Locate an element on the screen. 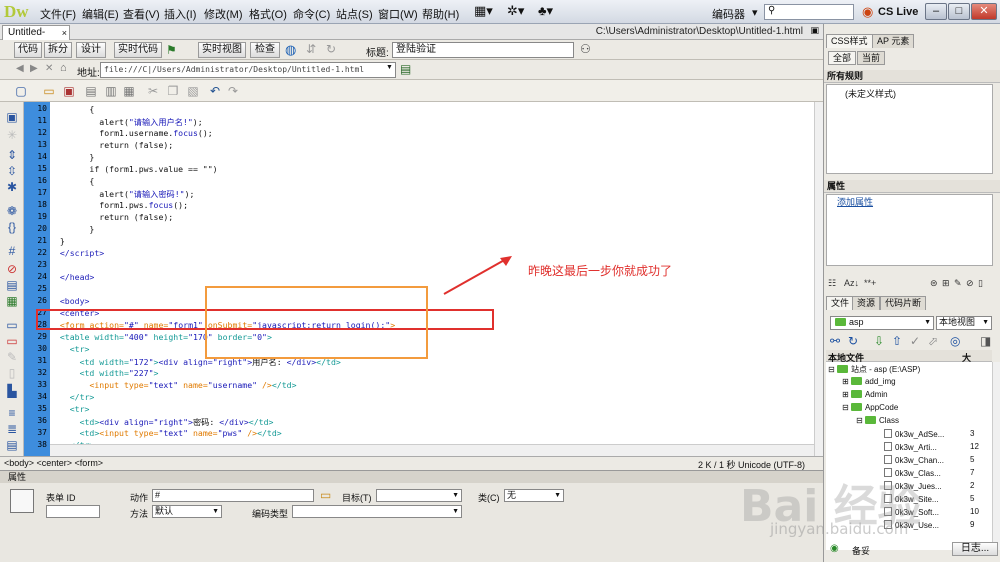 This screenshot has height=562, width=1000. undo-icon: ↶ is located at coordinates (215, 91).